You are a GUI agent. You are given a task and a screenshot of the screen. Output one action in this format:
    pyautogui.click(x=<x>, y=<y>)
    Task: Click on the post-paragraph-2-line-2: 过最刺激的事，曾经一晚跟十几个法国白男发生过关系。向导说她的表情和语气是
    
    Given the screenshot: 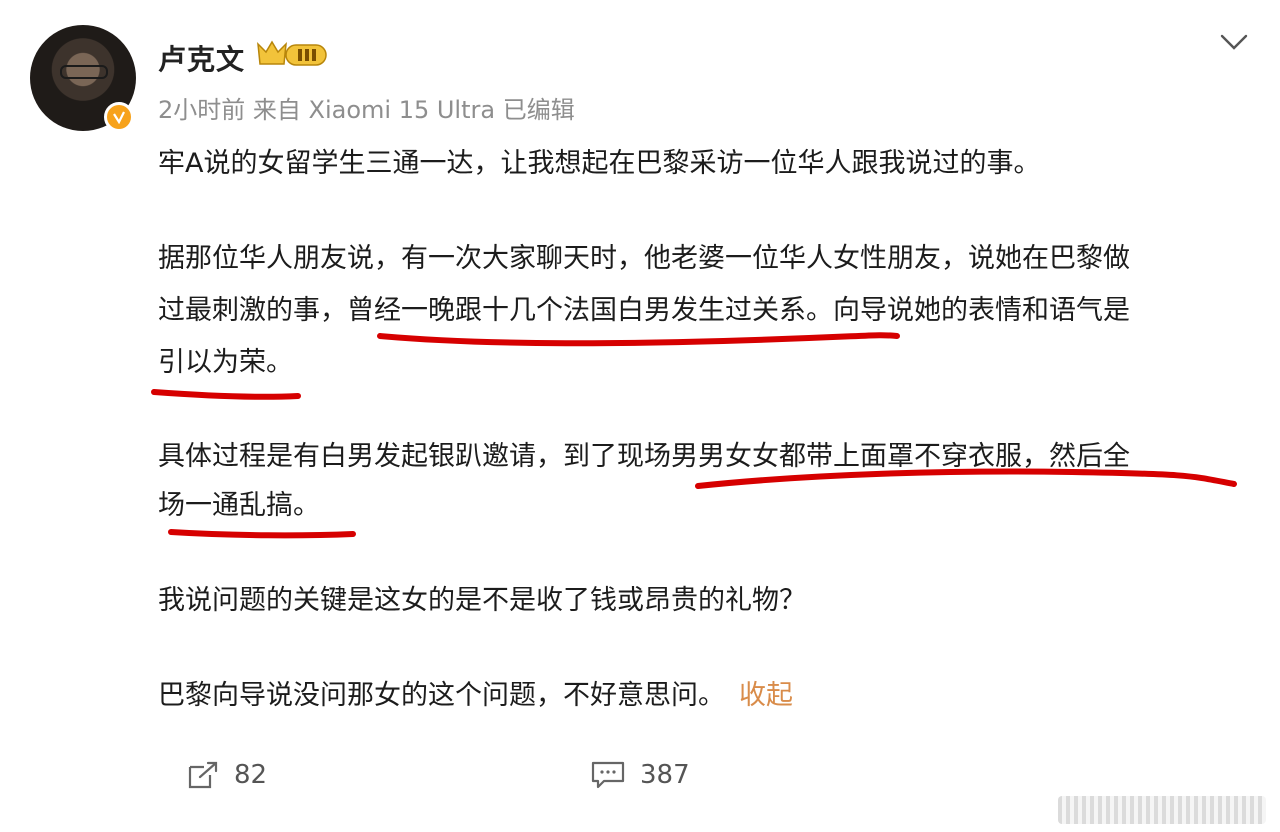 What is the action you would take?
    pyautogui.click(x=644, y=310)
    